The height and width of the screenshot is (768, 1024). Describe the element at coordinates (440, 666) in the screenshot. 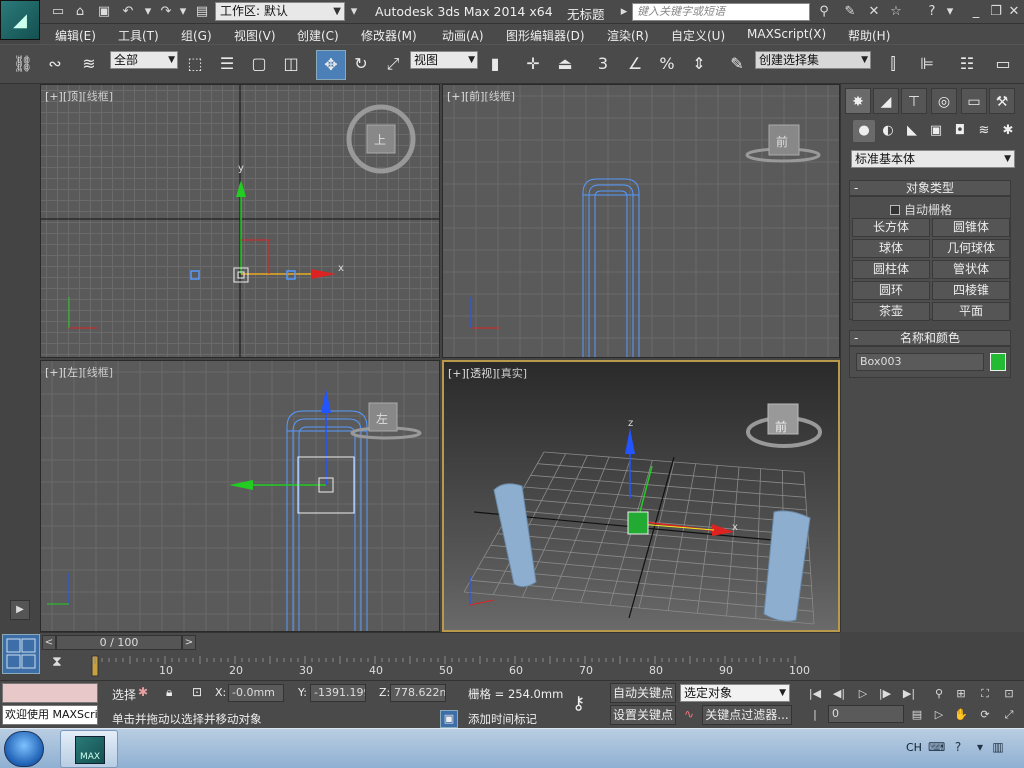

I see `track-bar: ⧗ 10 20 30 40 50 60 70 80 90 100` at that location.